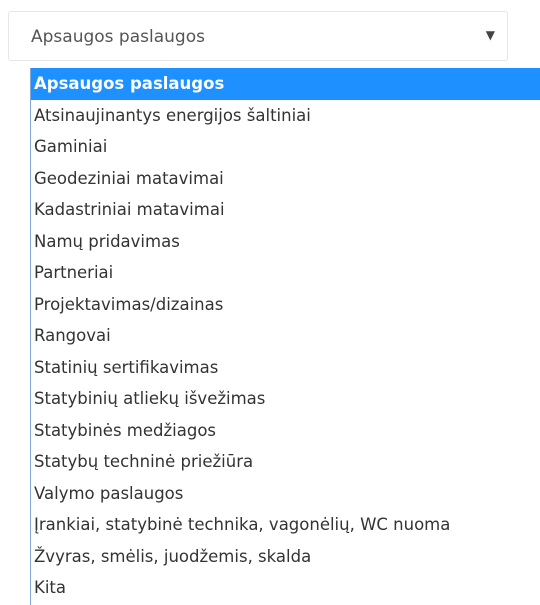  Describe the element at coordinates (285, 305) in the screenshot. I see `dropdown-option: Projektavimas/dizainas` at that location.